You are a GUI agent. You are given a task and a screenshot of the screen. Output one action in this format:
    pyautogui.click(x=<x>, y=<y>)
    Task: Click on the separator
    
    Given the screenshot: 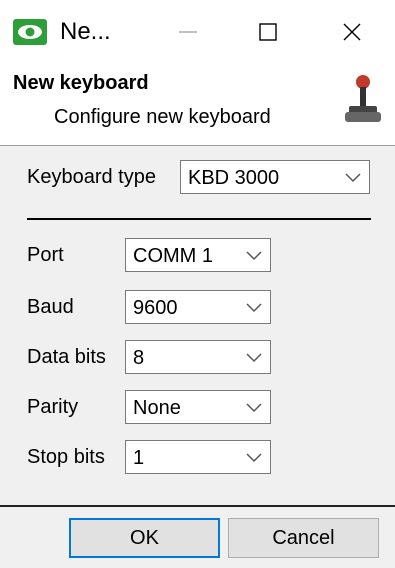 What is the action you would take?
    pyautogui.click(x=199, y=219)
    